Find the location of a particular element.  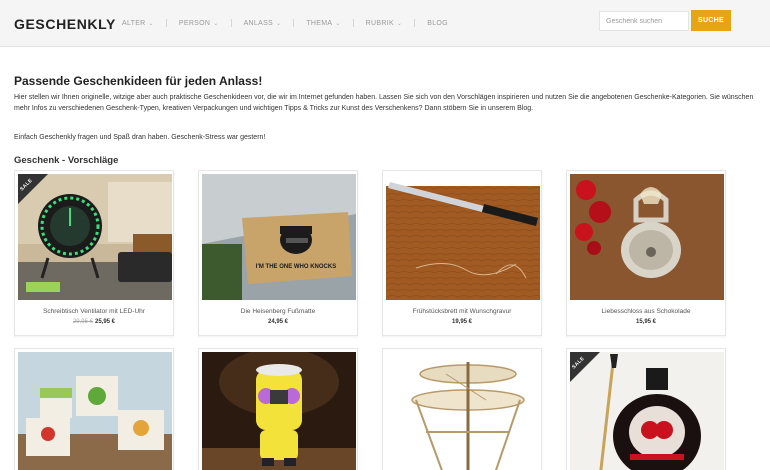

doormat-text: I'M THE ONE WHO KNOCKS is located at coordinates (296, 267).